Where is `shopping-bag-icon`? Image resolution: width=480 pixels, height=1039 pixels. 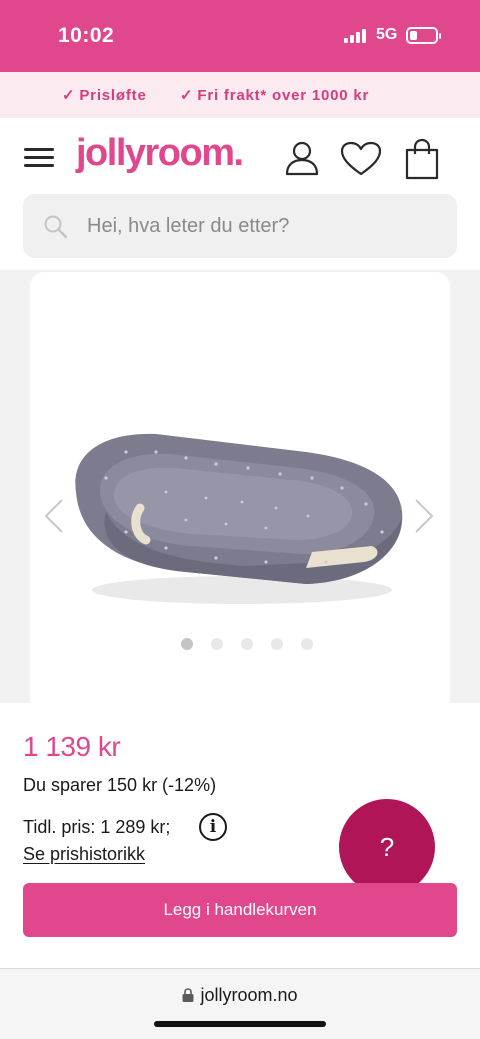
shopping-bag-icon is located at coordinates (422, 159).